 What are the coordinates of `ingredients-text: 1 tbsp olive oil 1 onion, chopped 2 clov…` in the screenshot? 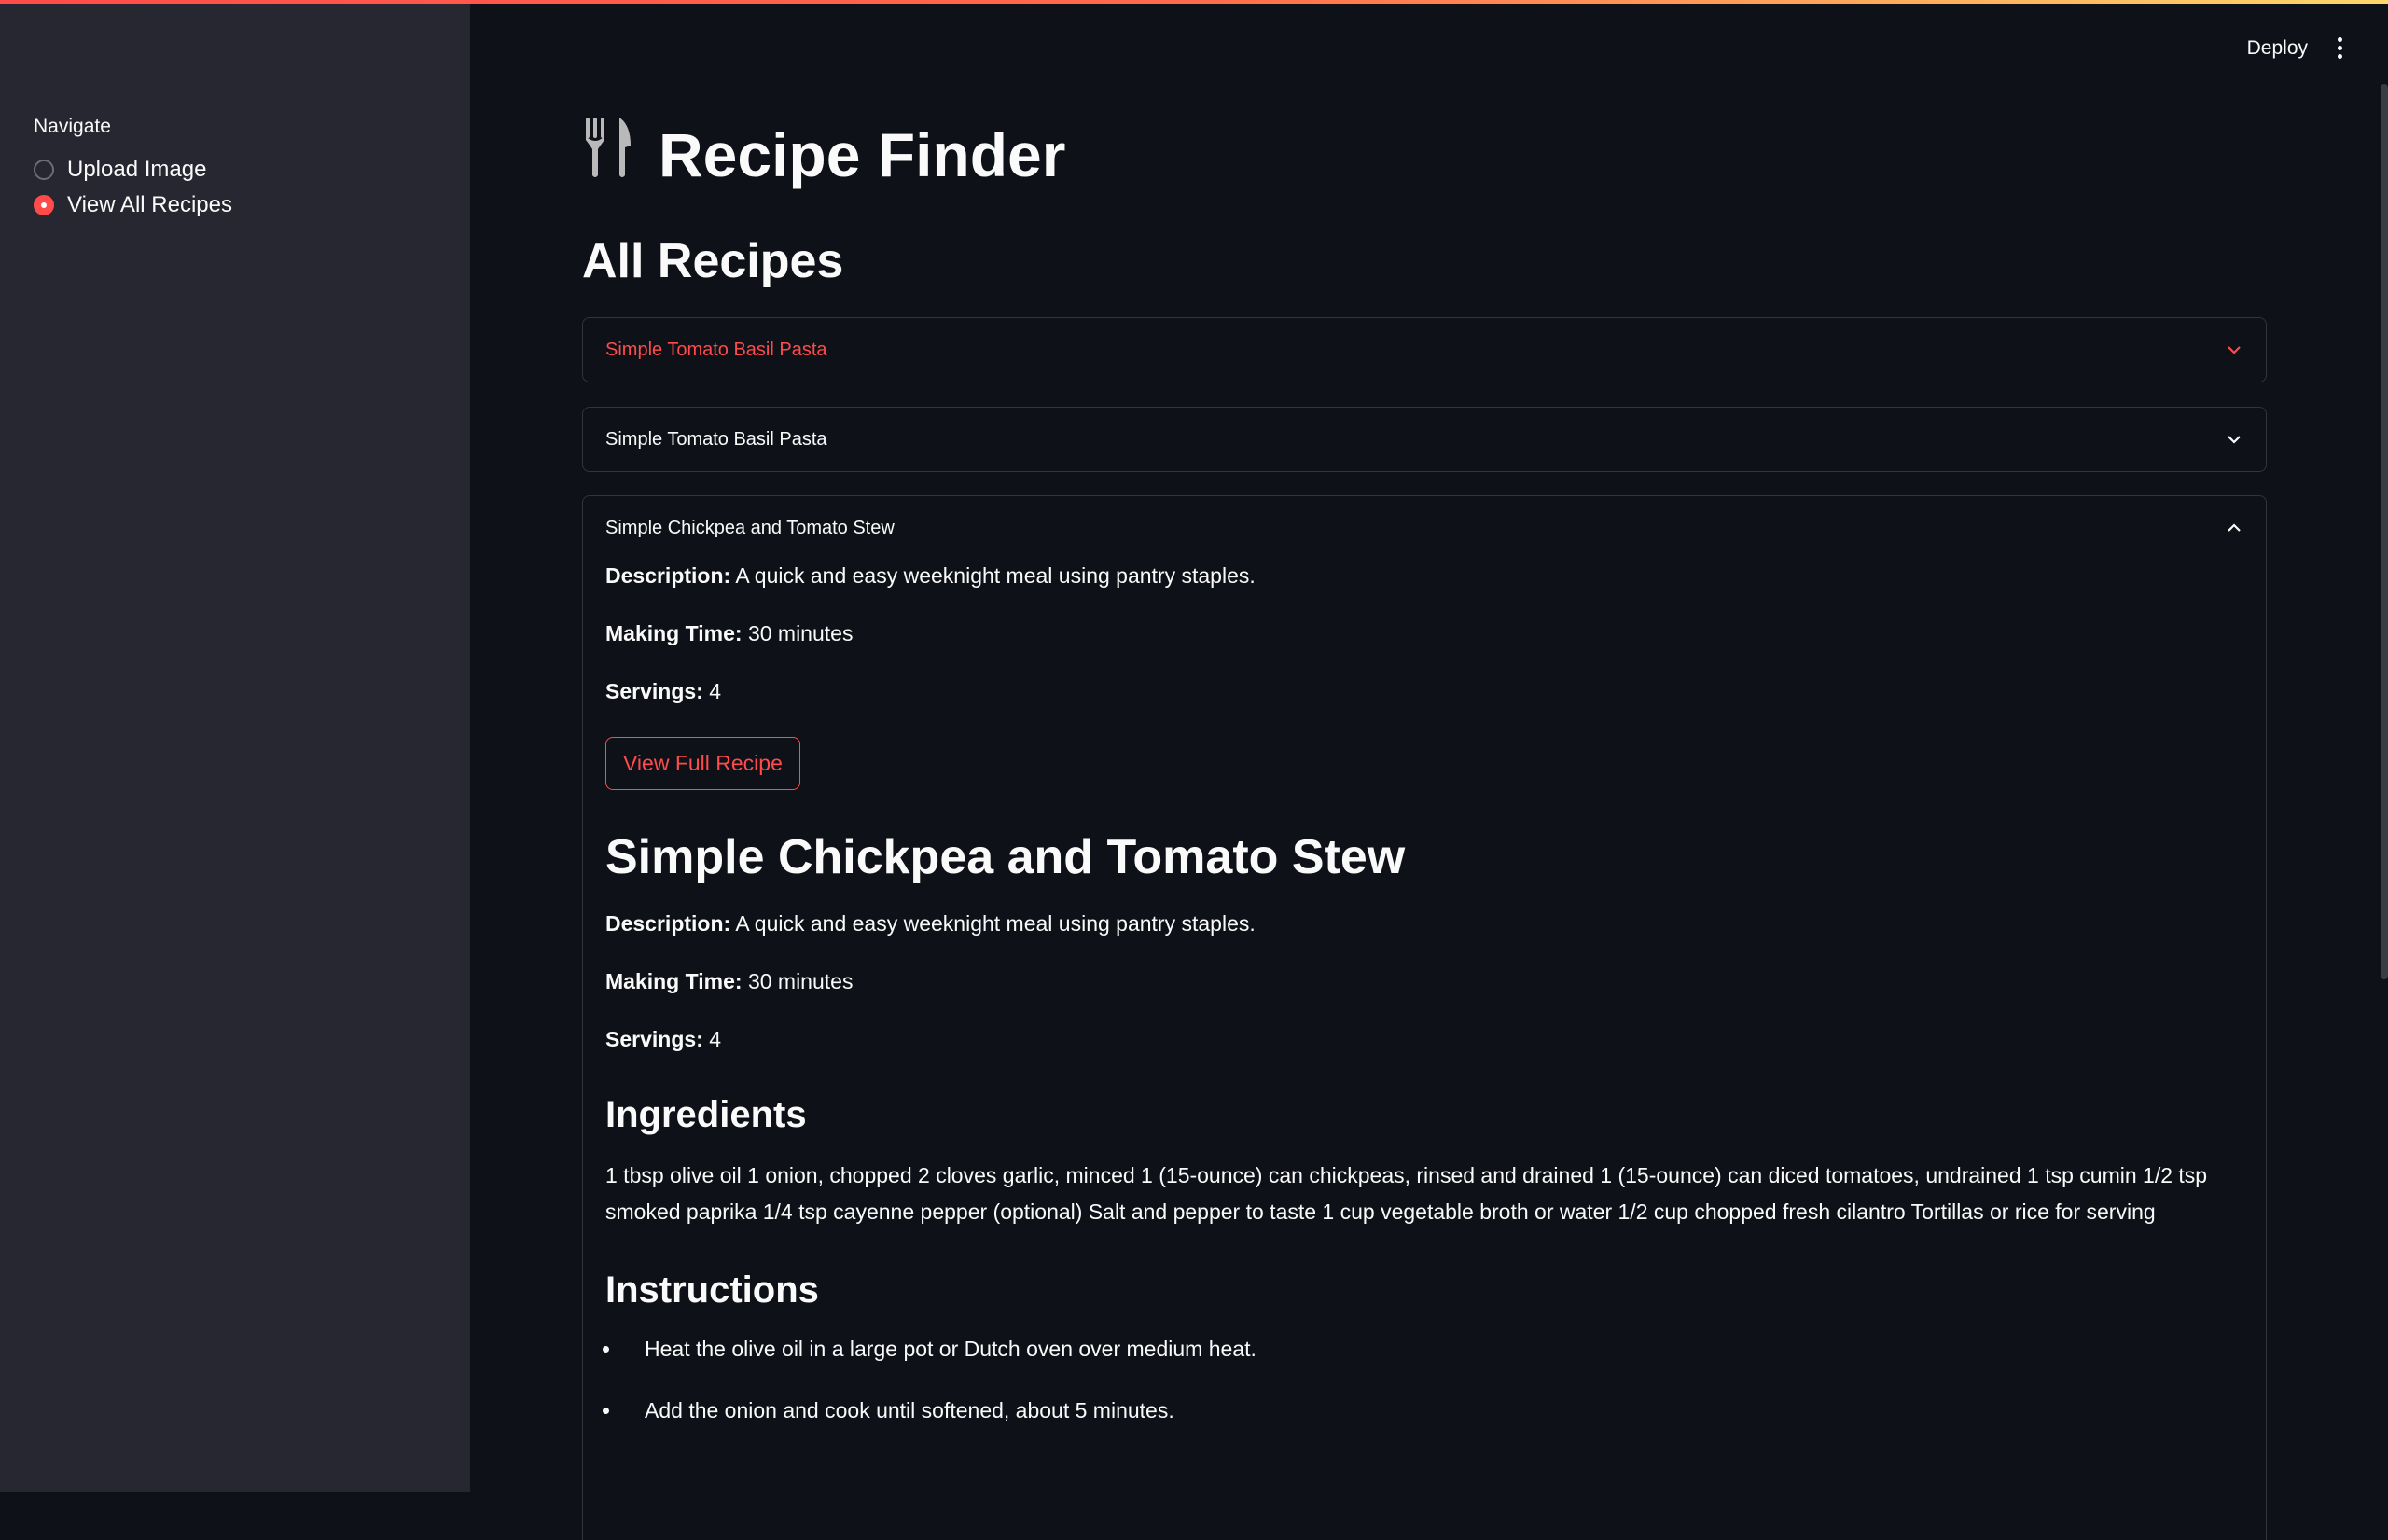 It's located at (1406, 1193).